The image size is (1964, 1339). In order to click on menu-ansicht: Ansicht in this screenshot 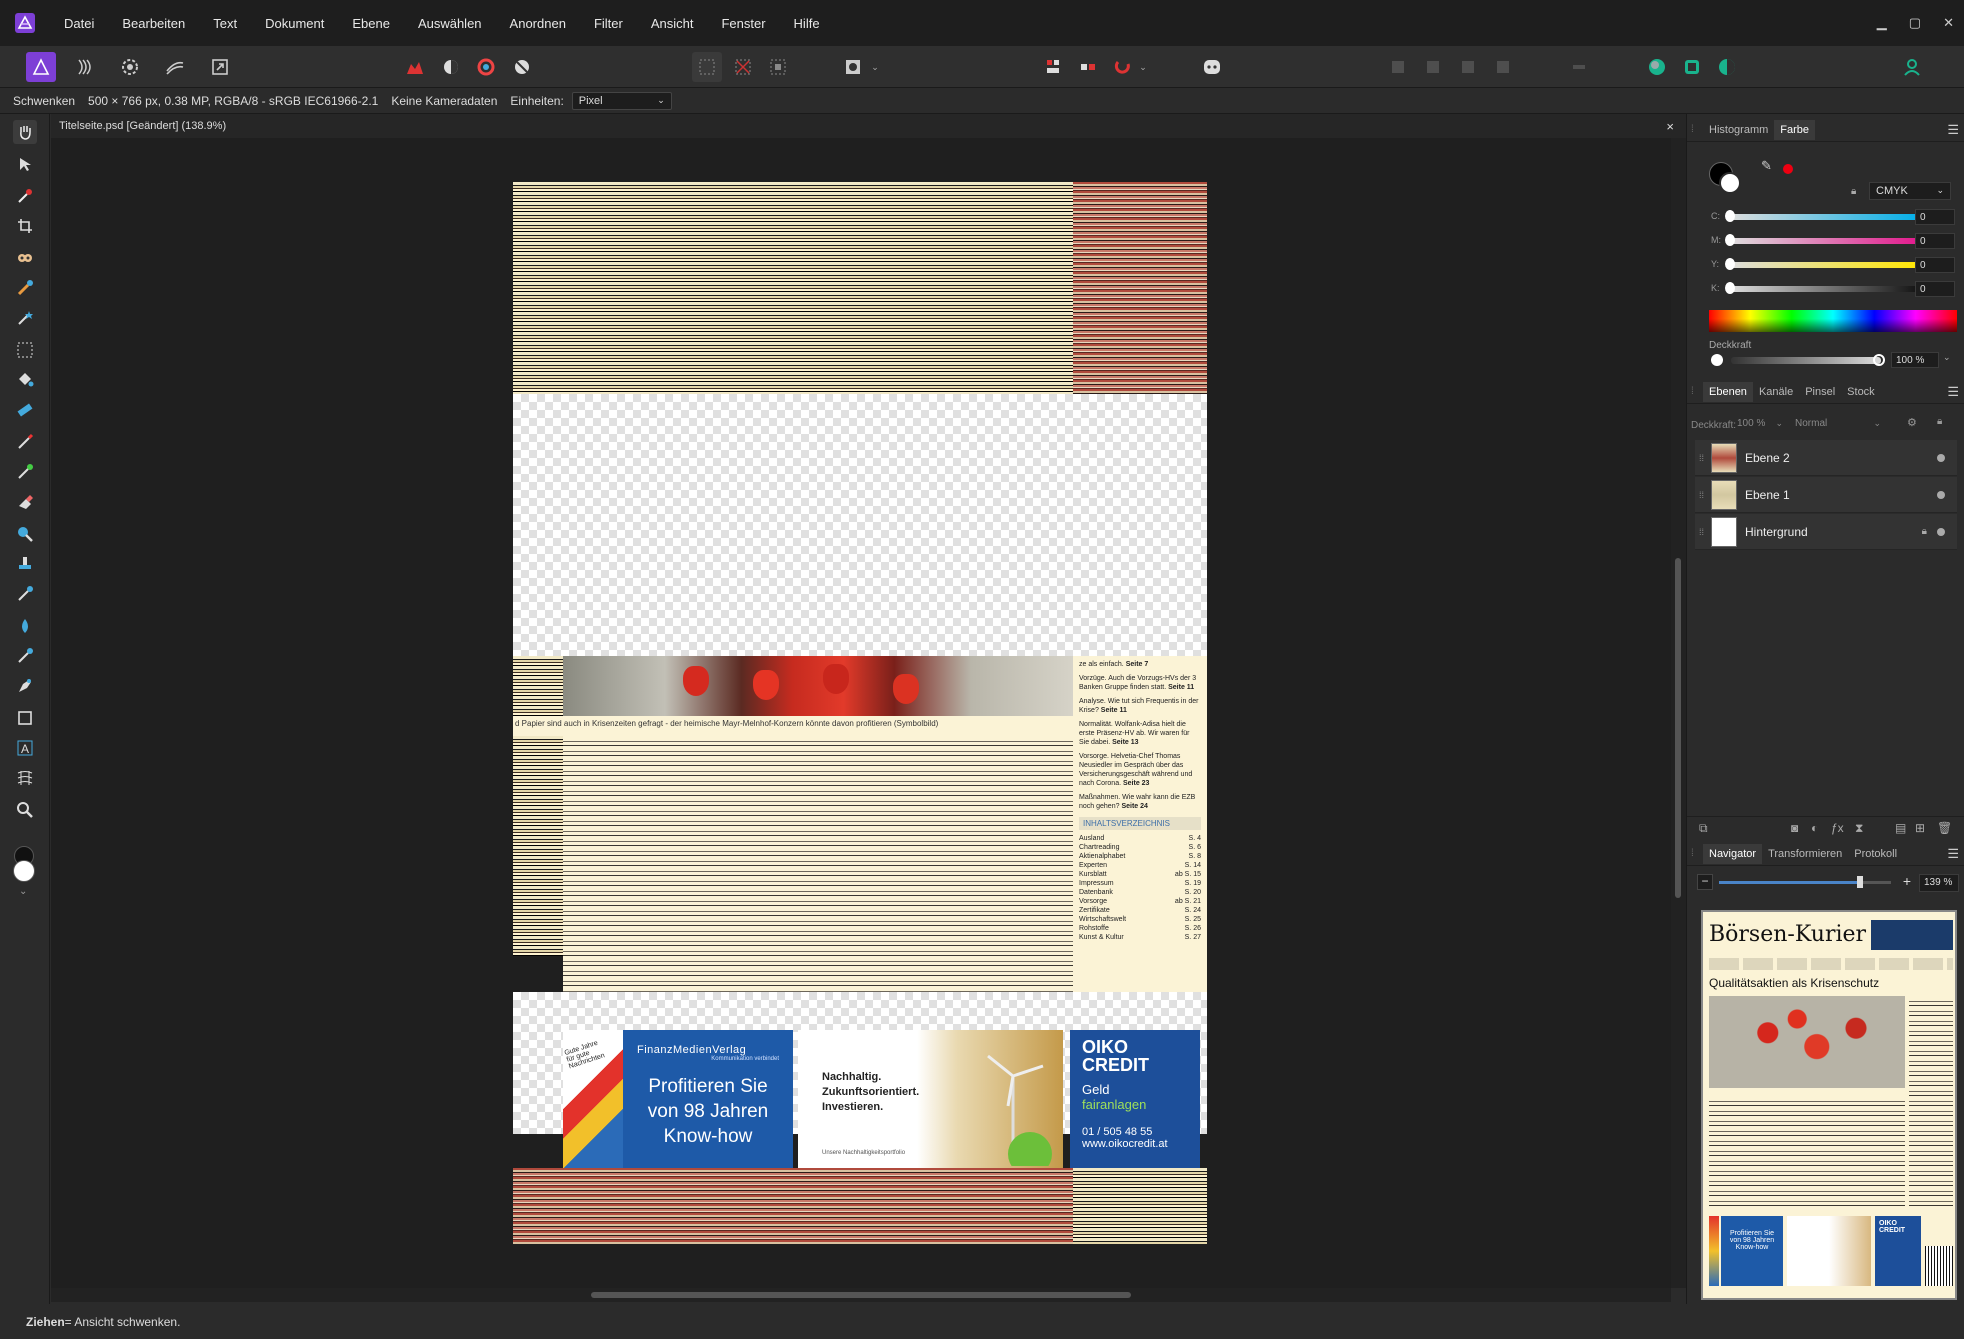, I will do `click(672, 23)`.